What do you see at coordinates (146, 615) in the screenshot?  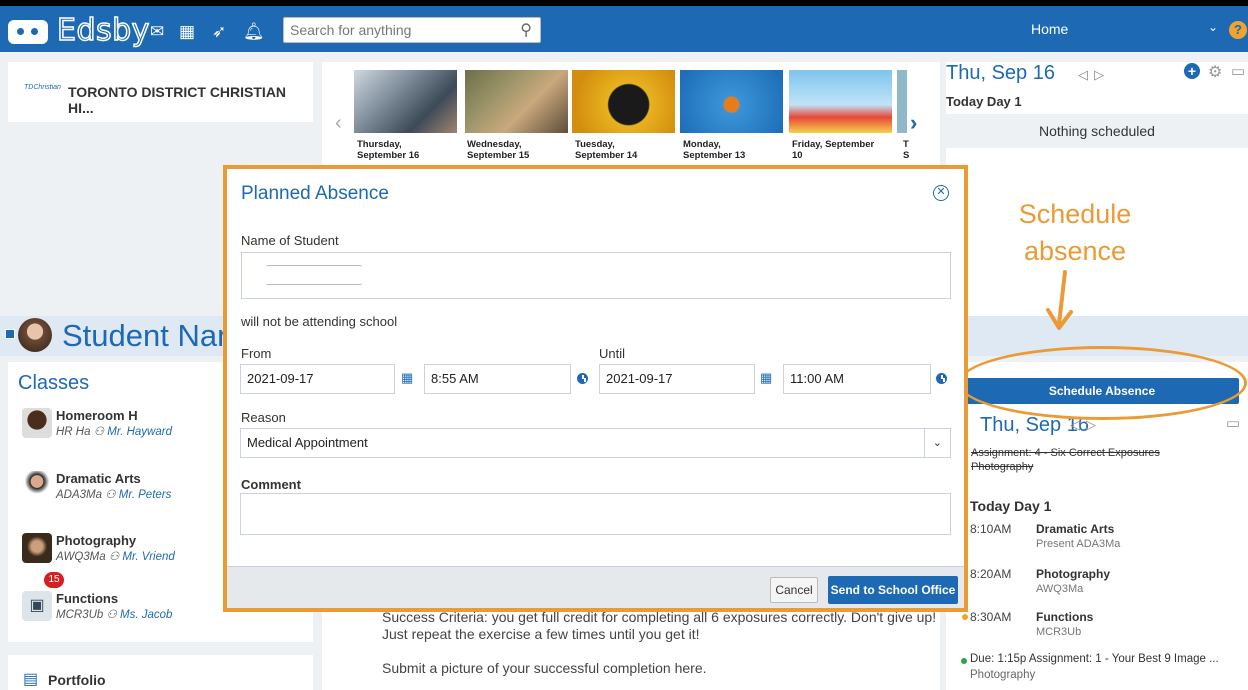 I see `teacher-link: Ms. Jacob` at bounding box center [146, 615].